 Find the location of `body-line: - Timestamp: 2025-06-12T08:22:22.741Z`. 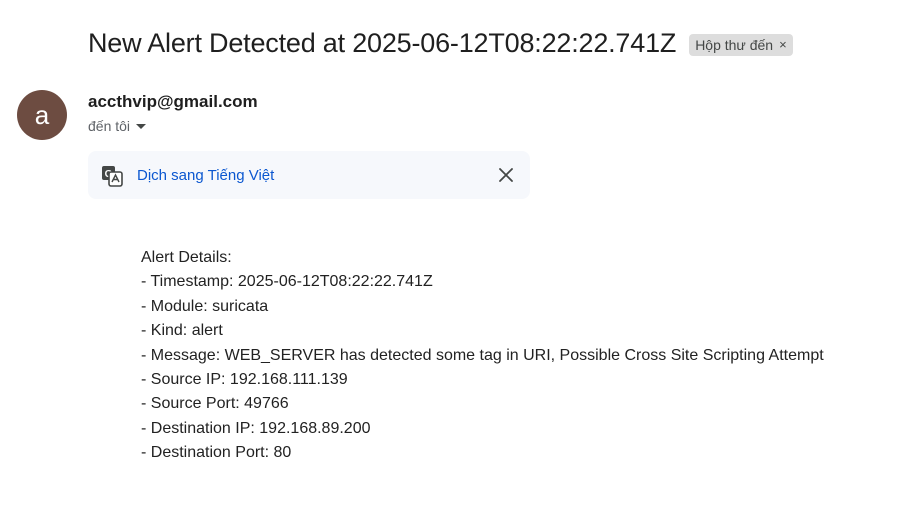

body-line: - Timestamp: 2025-06-12T08:22:22.741Z is located at coordinates (287, 282).